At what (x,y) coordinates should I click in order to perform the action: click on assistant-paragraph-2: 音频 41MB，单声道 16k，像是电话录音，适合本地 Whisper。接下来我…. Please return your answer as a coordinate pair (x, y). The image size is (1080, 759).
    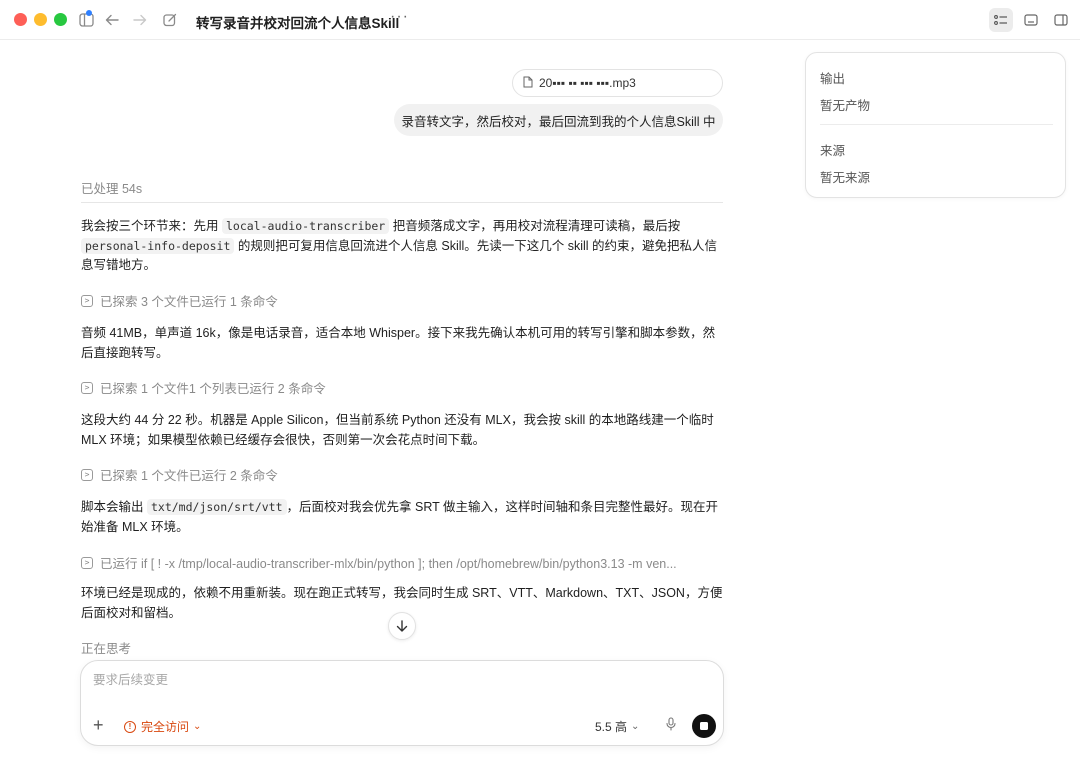
    Looking at the image, I should click on (398, 343).